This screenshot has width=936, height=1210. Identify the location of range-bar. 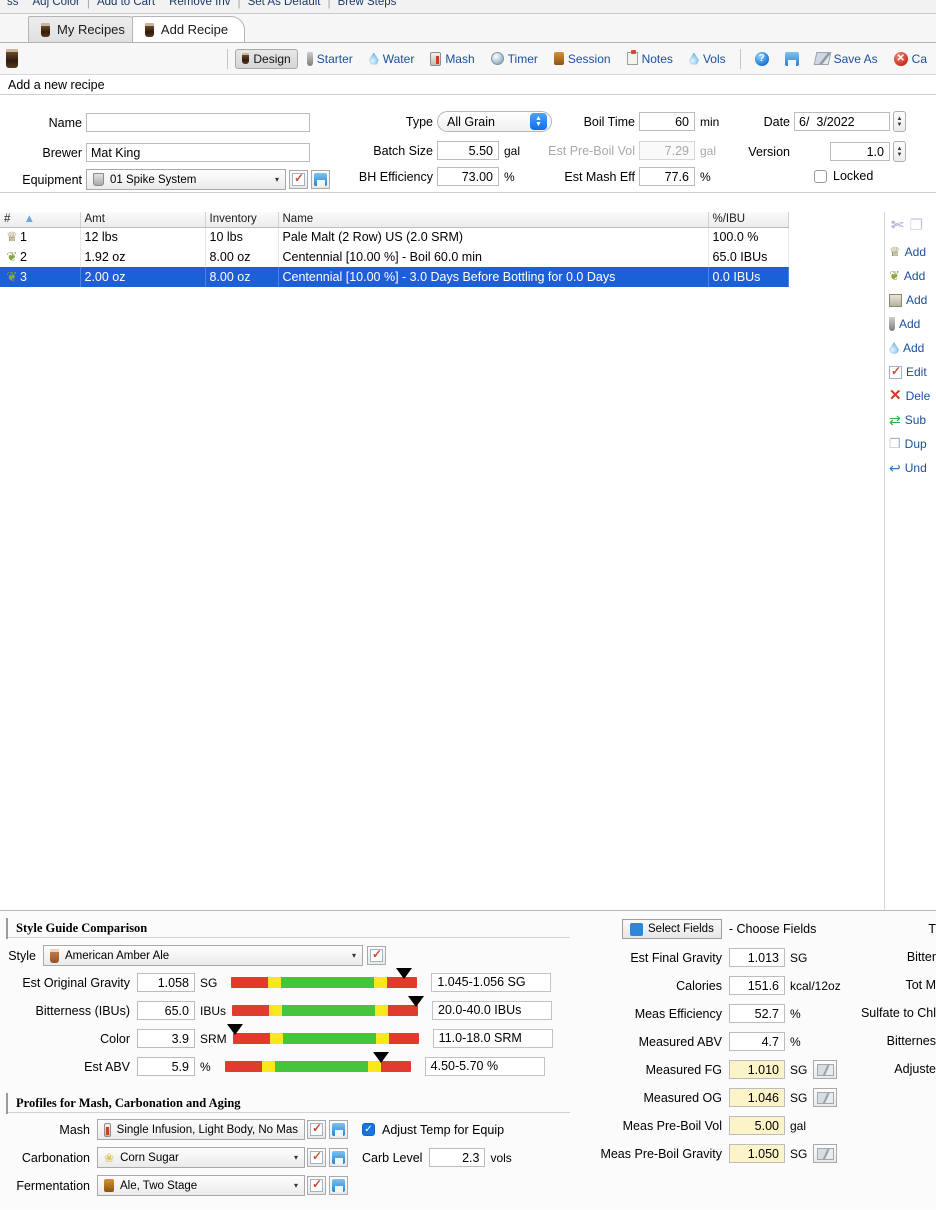
(317, 1062).